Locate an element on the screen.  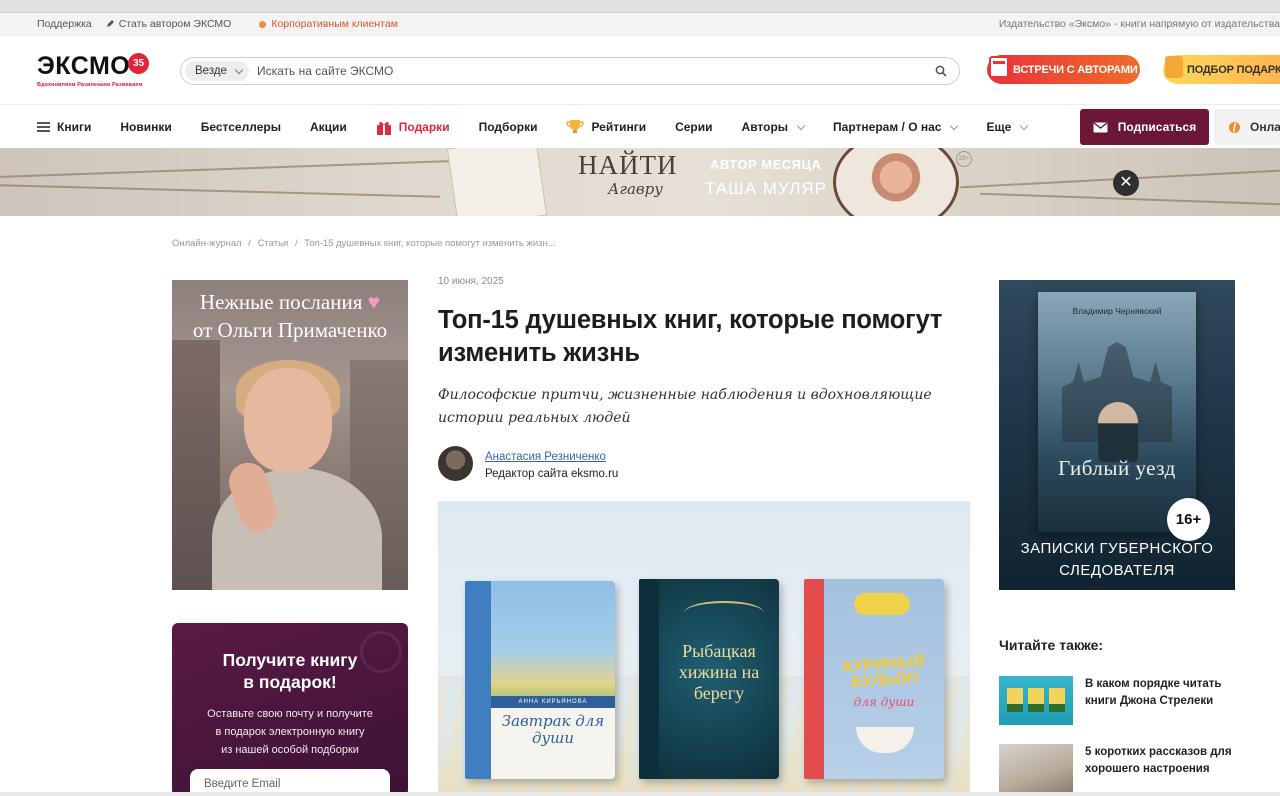
nav-item-series: Серии is located at coordinates (693, 127).